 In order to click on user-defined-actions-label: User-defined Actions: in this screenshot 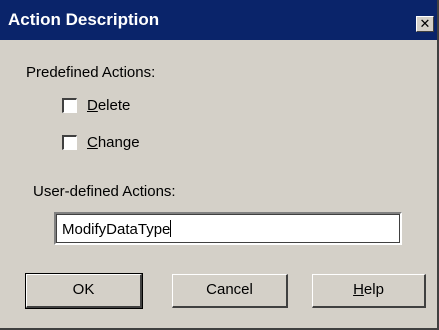, I will do `click(104, 191)`.